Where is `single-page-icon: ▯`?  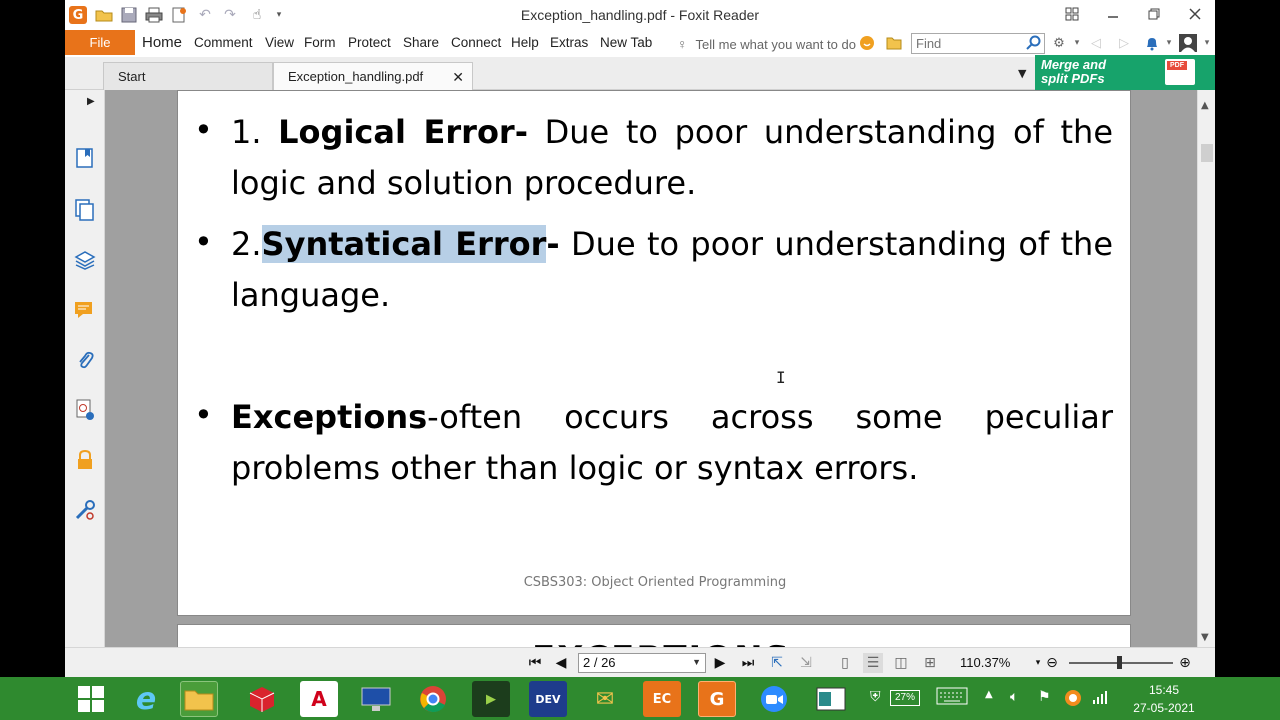
single-page-icon: ▯ is located at coordinates (845, 663).